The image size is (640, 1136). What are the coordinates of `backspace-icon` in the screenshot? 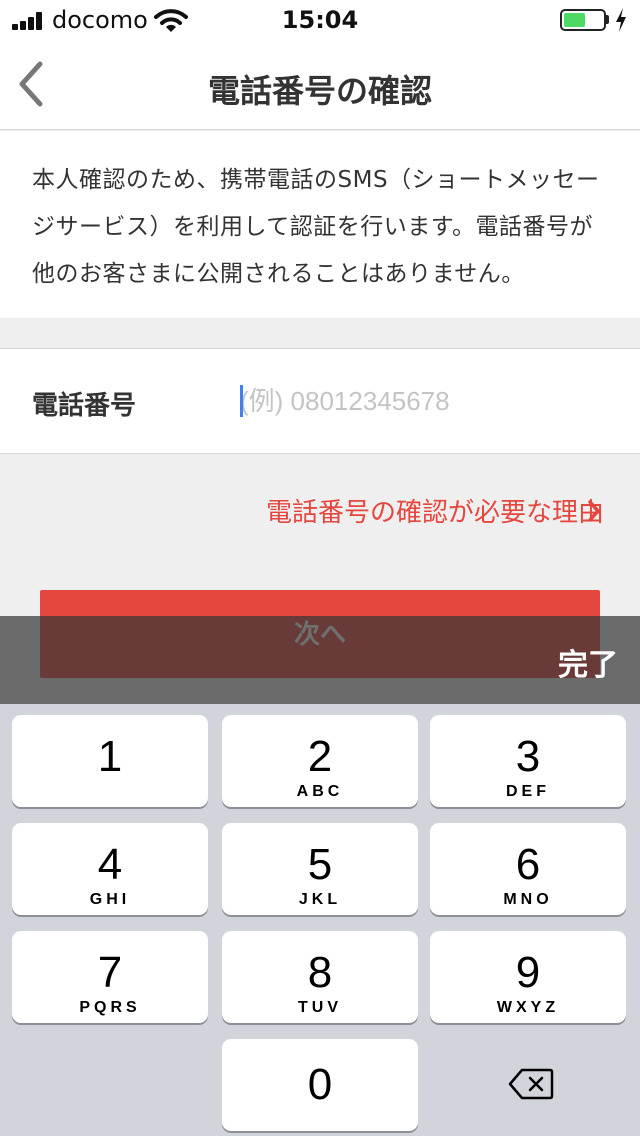 It's located at (531, 1084).